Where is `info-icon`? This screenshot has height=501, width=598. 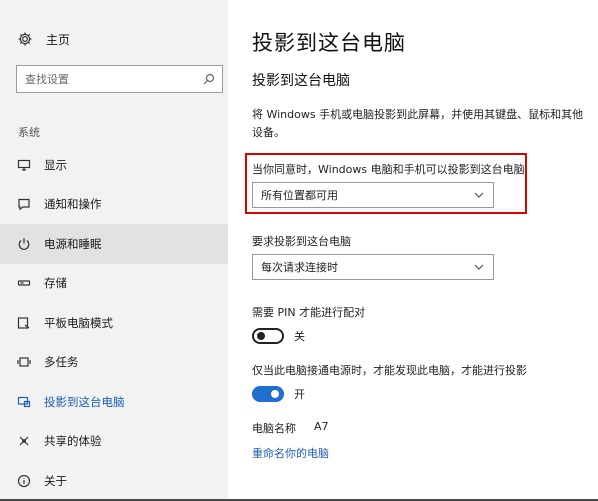
info-icon is located at coordinates (24, 481).